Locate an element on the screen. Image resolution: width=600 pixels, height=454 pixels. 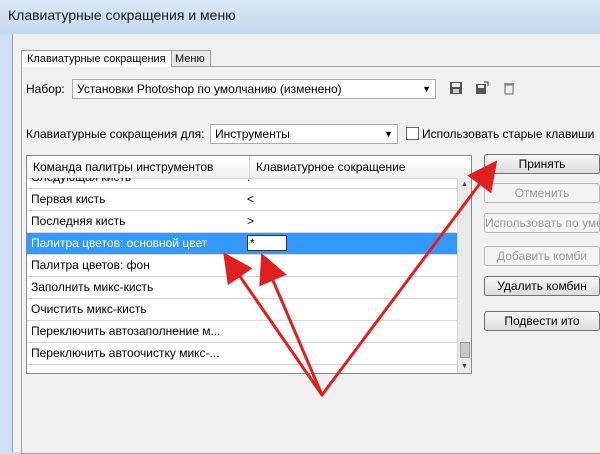
arrow-to-command is located at coordinates (273, 324).